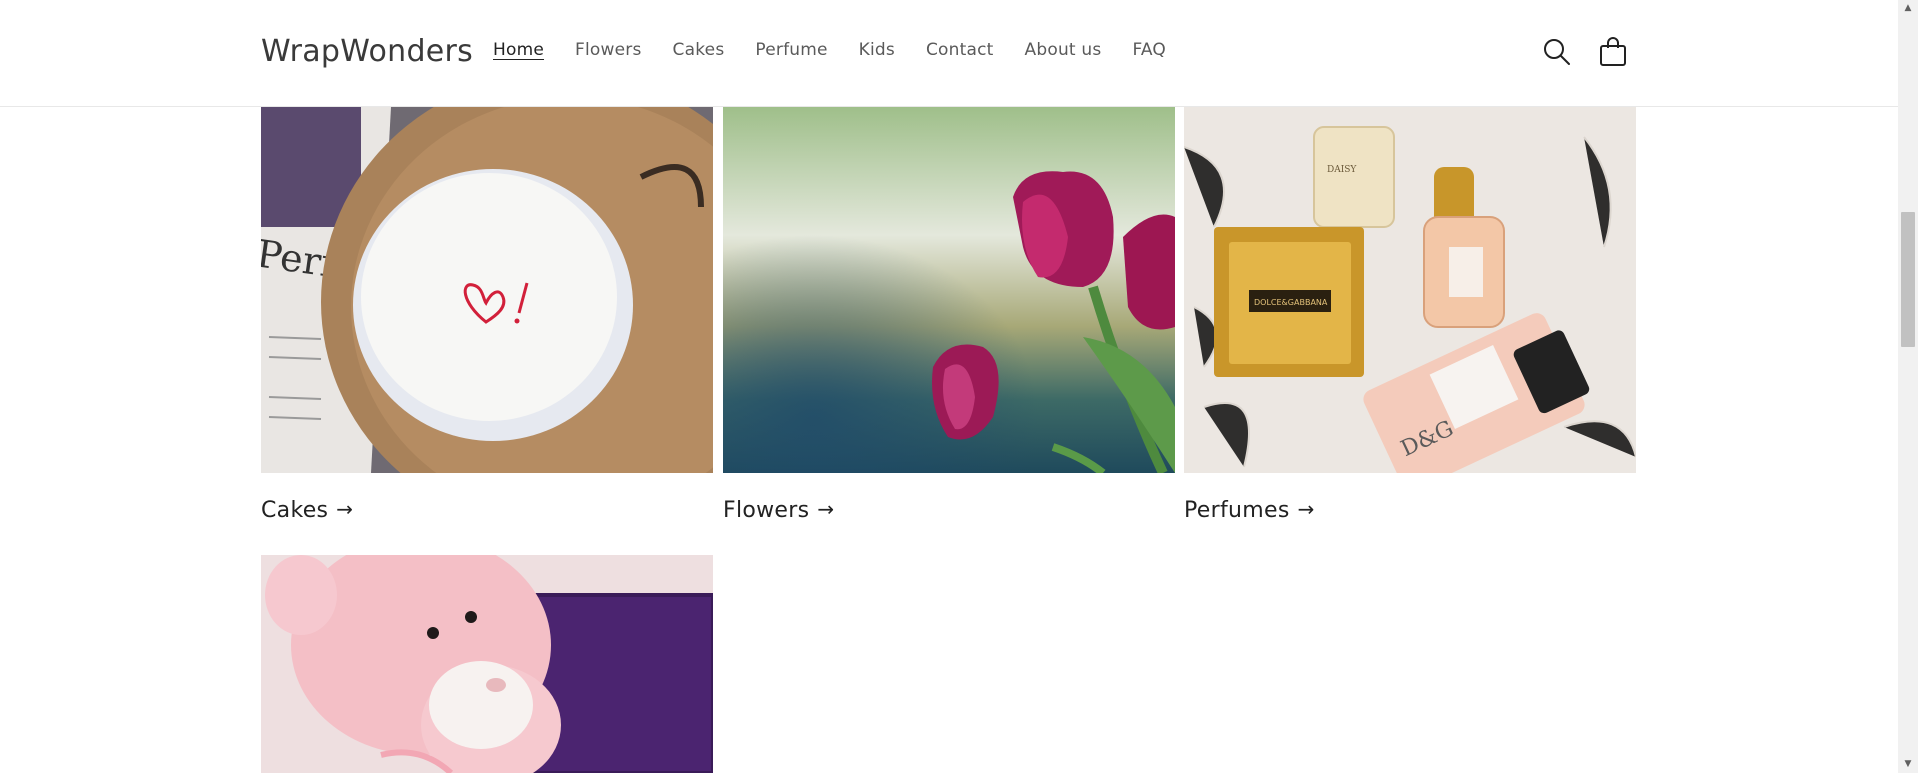 The image size is (1918, 773). I want to click on collection-card-perfumes: DAISY DOLCE&GABBANA D&G Perfumes →, so click(1410, 317).